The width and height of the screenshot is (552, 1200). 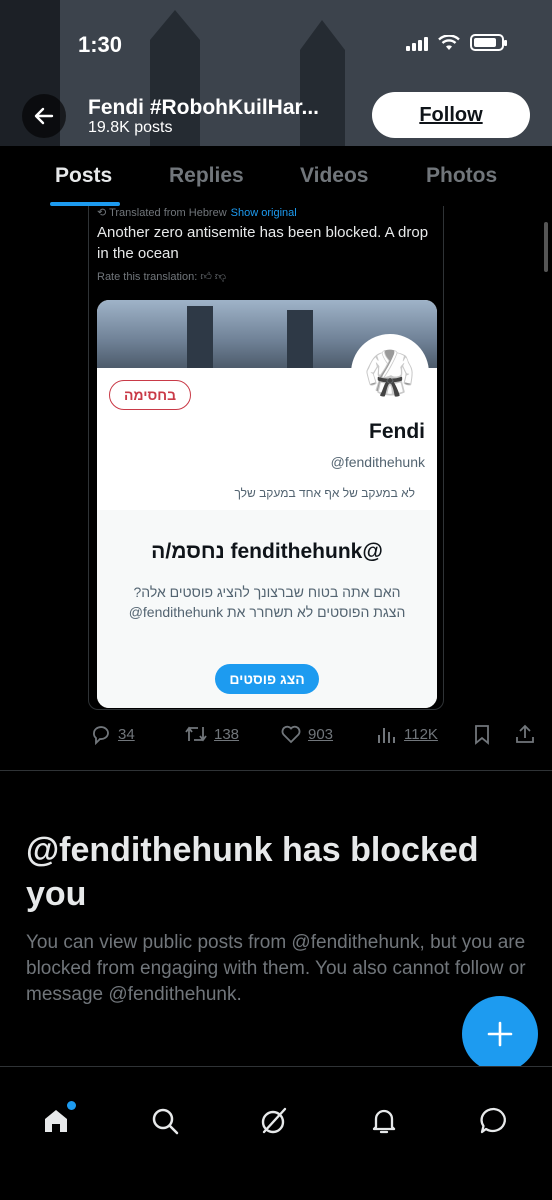 I want to click on bookmark-icon, so click(x=482, y=735).